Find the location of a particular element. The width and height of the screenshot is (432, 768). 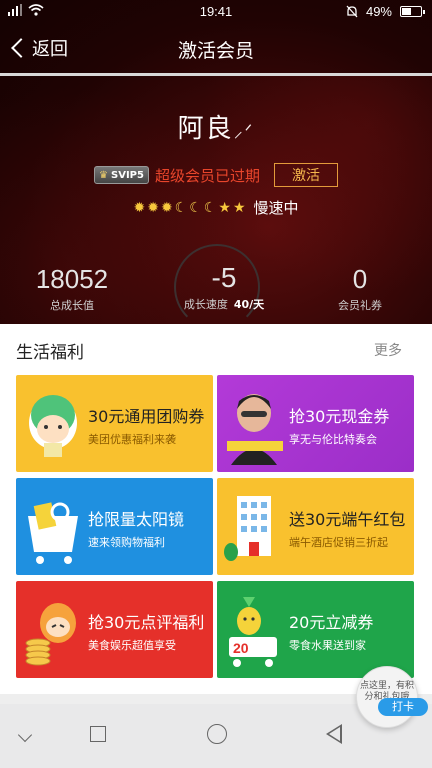

card-title: 抢30元现金券 is located at coordinates (339, 416).